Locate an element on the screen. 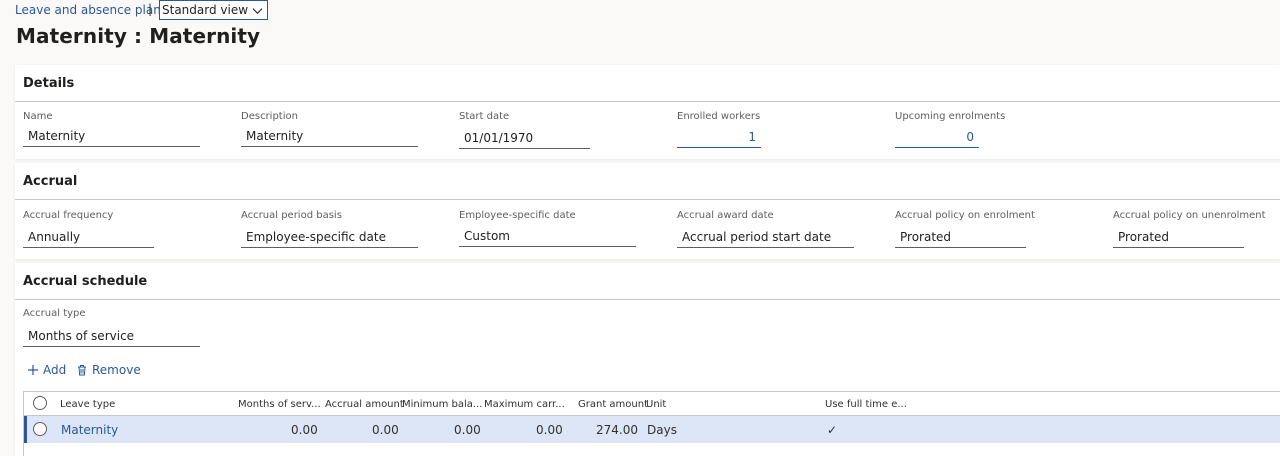  accrual-schedule-heading: Accrual schedule is located at coordinates (647, 281).